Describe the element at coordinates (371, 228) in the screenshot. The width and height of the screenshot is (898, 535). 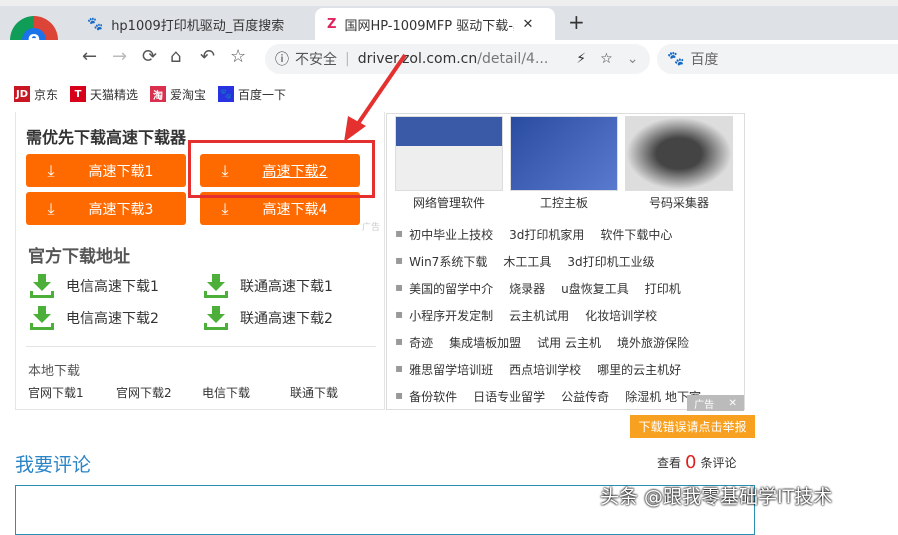
I see `ad-tag: 广告` at that location.